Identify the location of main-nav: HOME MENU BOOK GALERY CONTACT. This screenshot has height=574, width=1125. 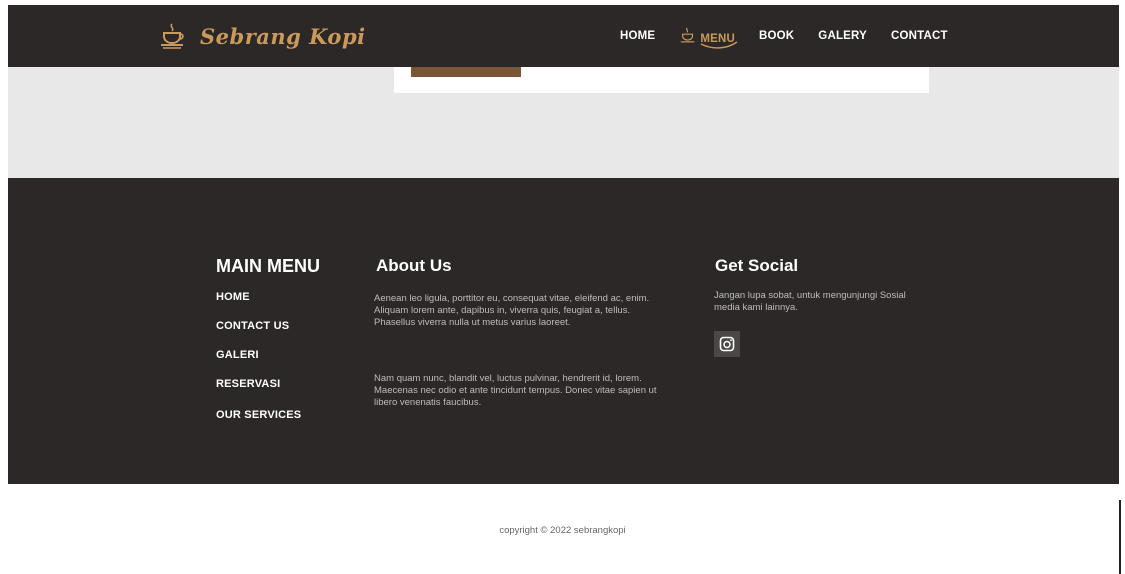
(796, 36).